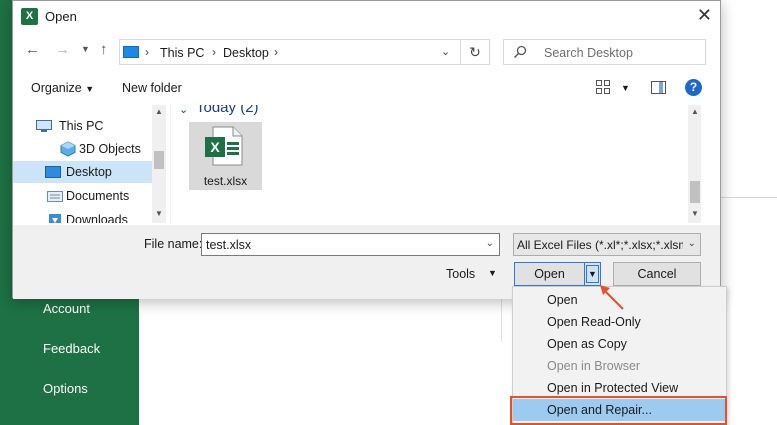 The image size is (777, 425). I want to click on sidebar-item-label: 3D Objects, so click(110, 149).